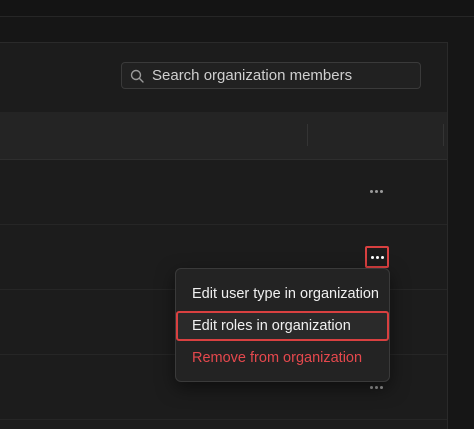 The width and height of the screenshot is (474, 429). What do you see at coordinates (282, 294) in the screenshot?
I see `menu-item-edit-user-type: Edit user type in organization` at bounding box center [282, 294].